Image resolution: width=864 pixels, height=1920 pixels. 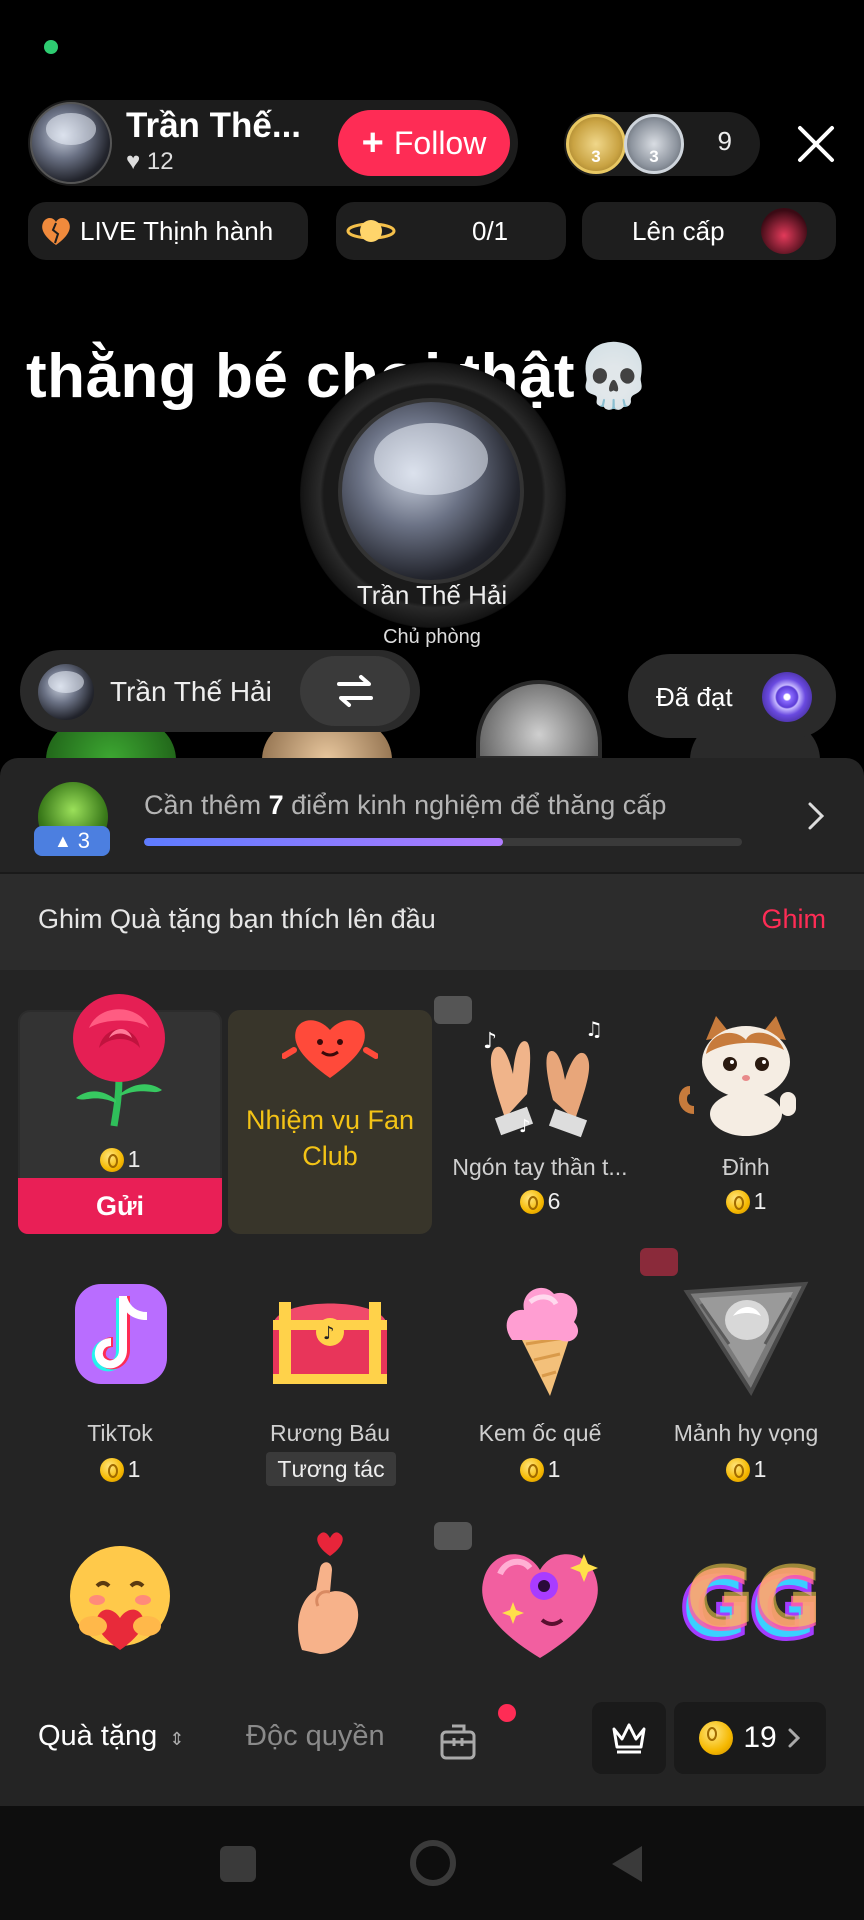 What do you see at coordinates (177, 1739) in the screenshot?
I see `sort-icon: ⇕` at bounding box center [177, 1739].